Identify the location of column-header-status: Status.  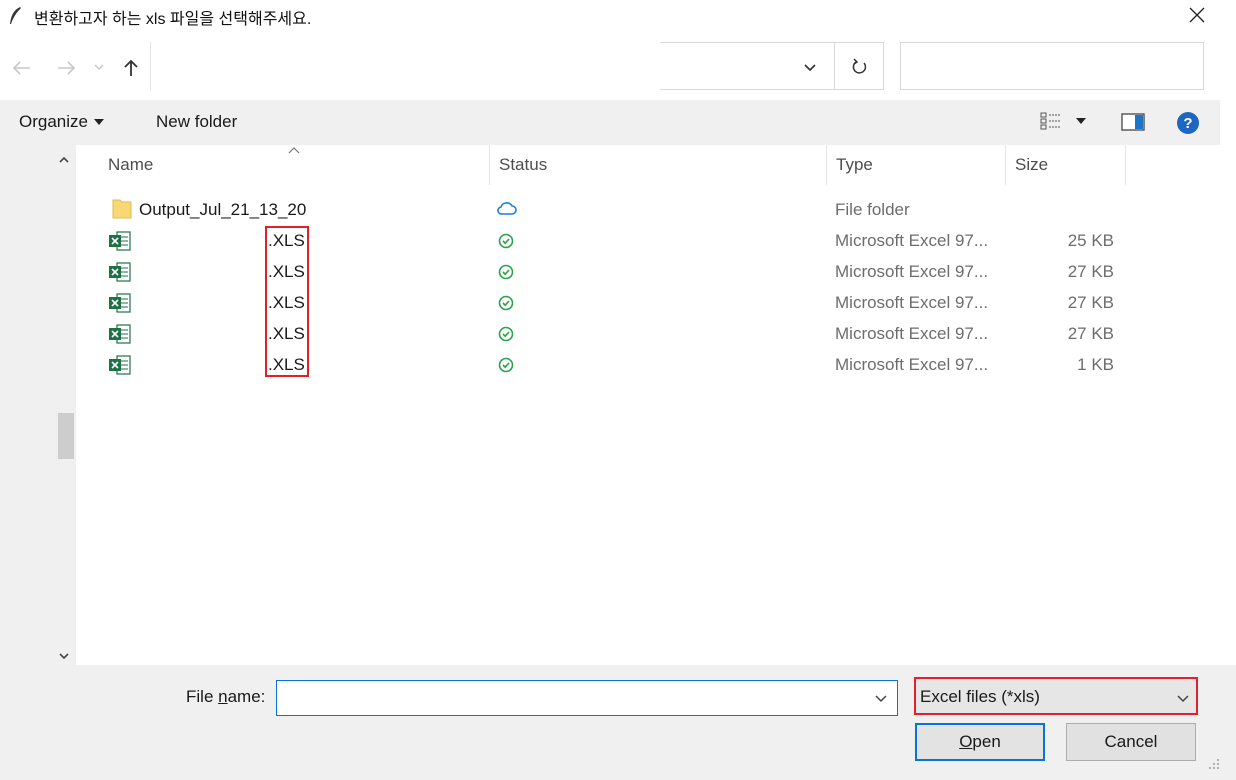
(523, 165).